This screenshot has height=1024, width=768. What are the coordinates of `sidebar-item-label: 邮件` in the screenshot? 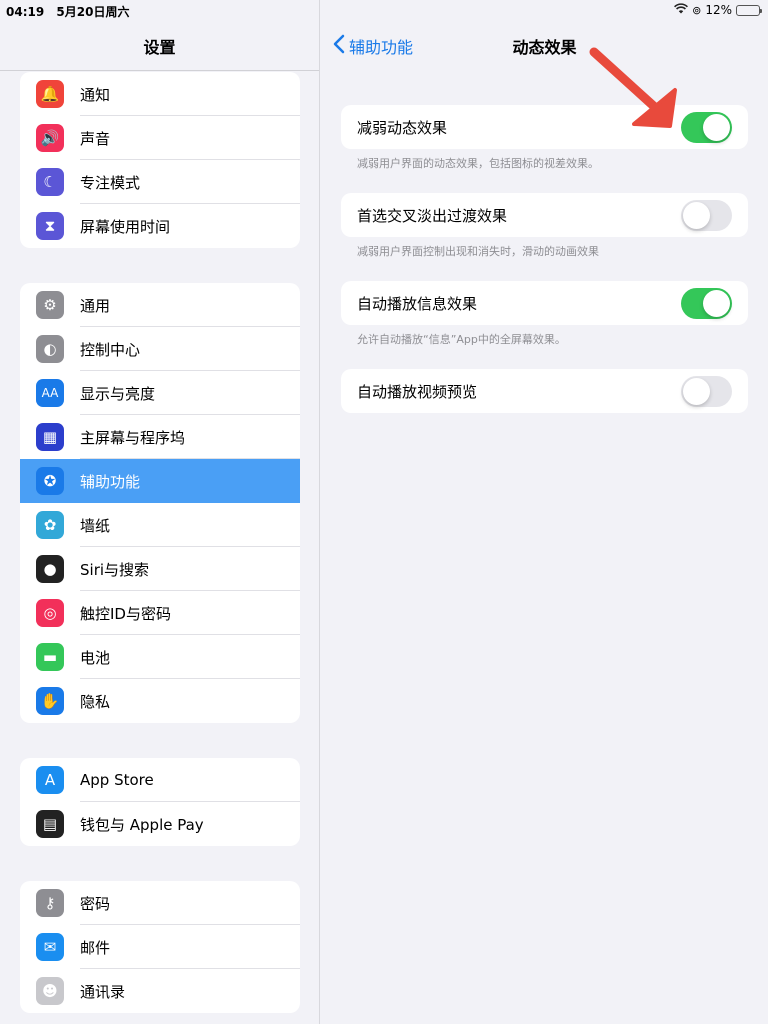 It's located at (95, 947).